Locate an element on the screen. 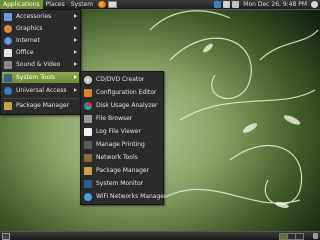 Image resolution: width=320 pixels, height=240 pixels. submenu-item-file-browser: File Browser is located at coordinates (122, 118).